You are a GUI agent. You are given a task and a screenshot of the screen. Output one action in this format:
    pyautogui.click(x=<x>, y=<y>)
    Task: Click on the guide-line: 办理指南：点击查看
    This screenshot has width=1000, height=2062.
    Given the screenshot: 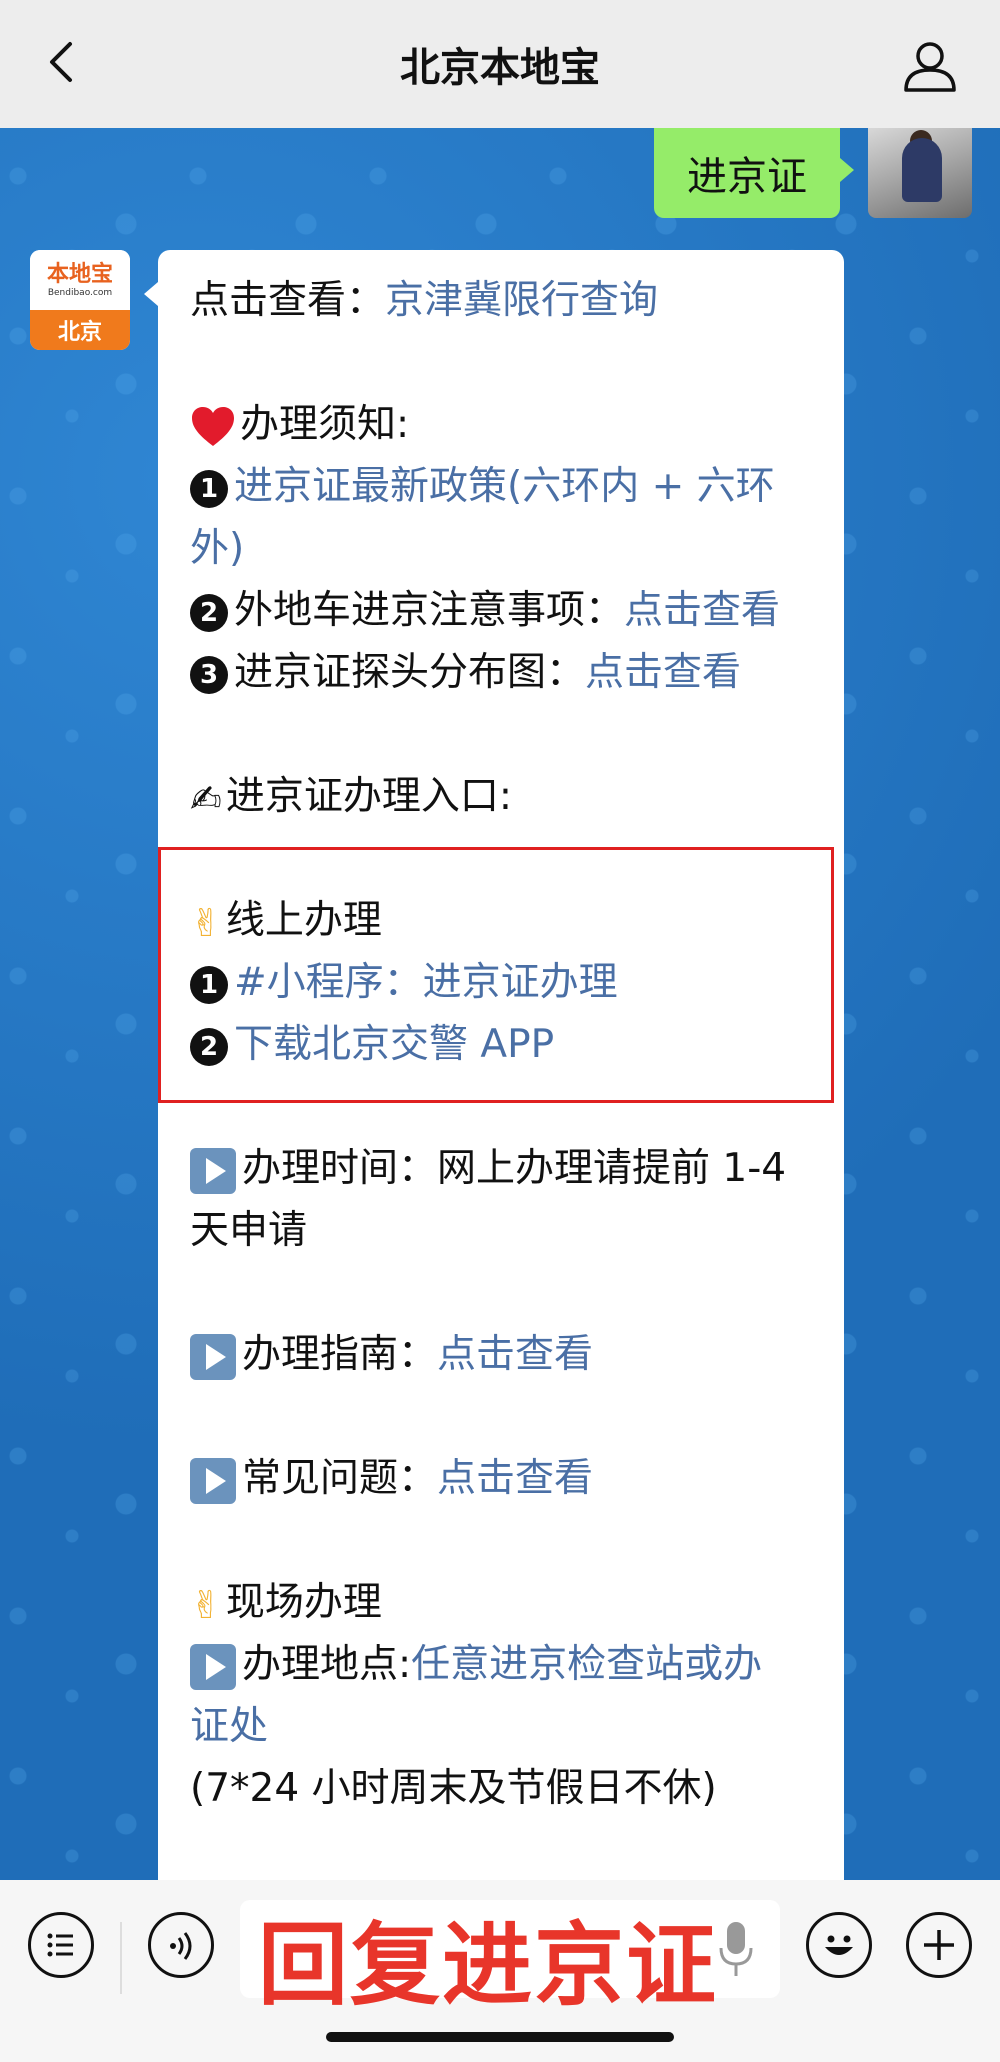 What is the action you would take?
    pyautogui.click(x=391, y=1355)
    